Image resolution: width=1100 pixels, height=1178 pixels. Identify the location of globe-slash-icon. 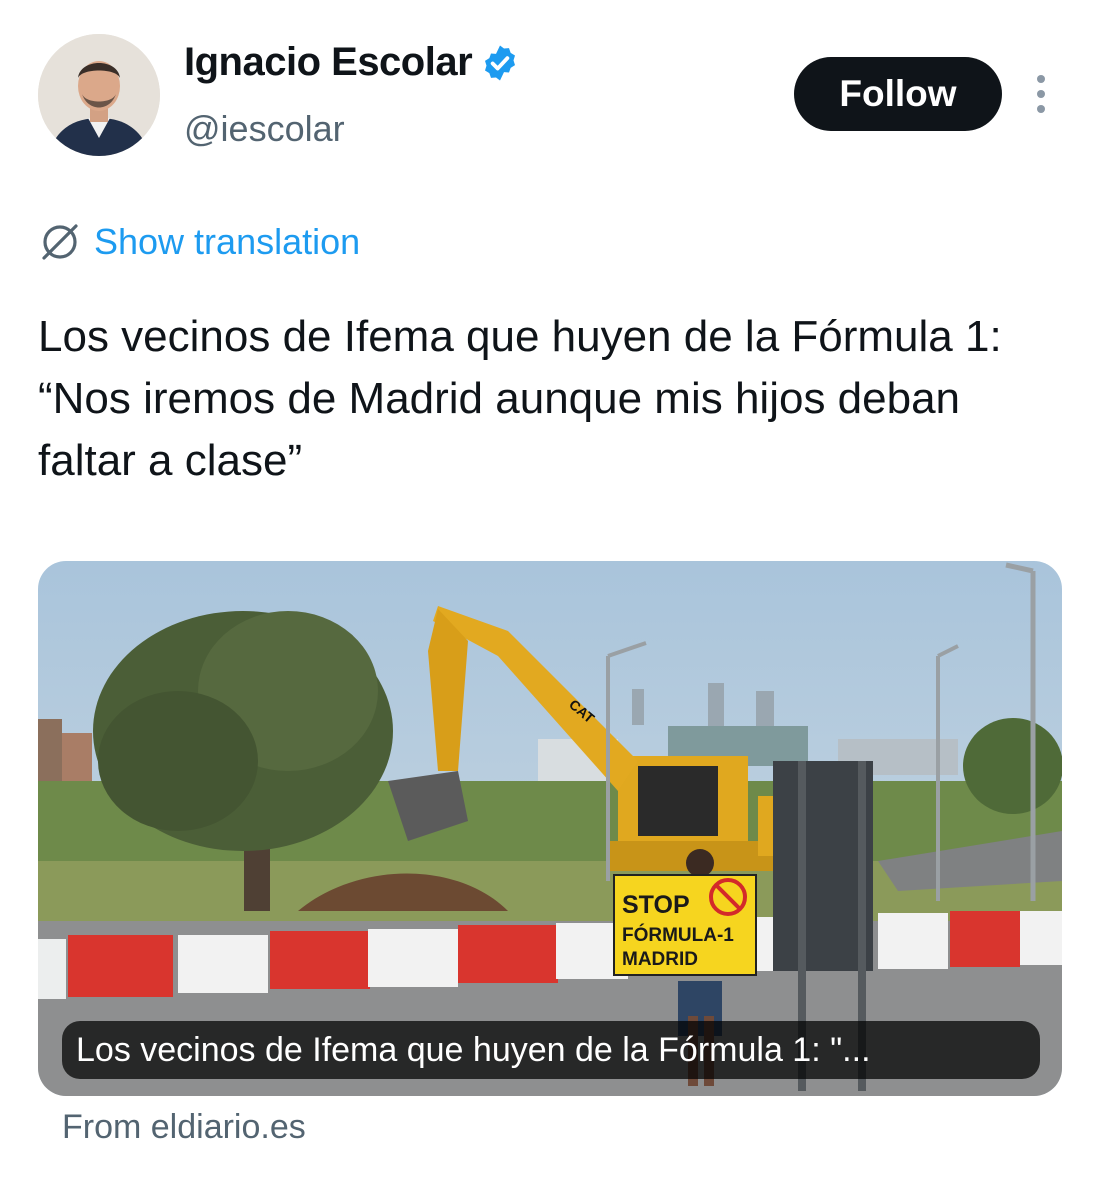
(60, 242).